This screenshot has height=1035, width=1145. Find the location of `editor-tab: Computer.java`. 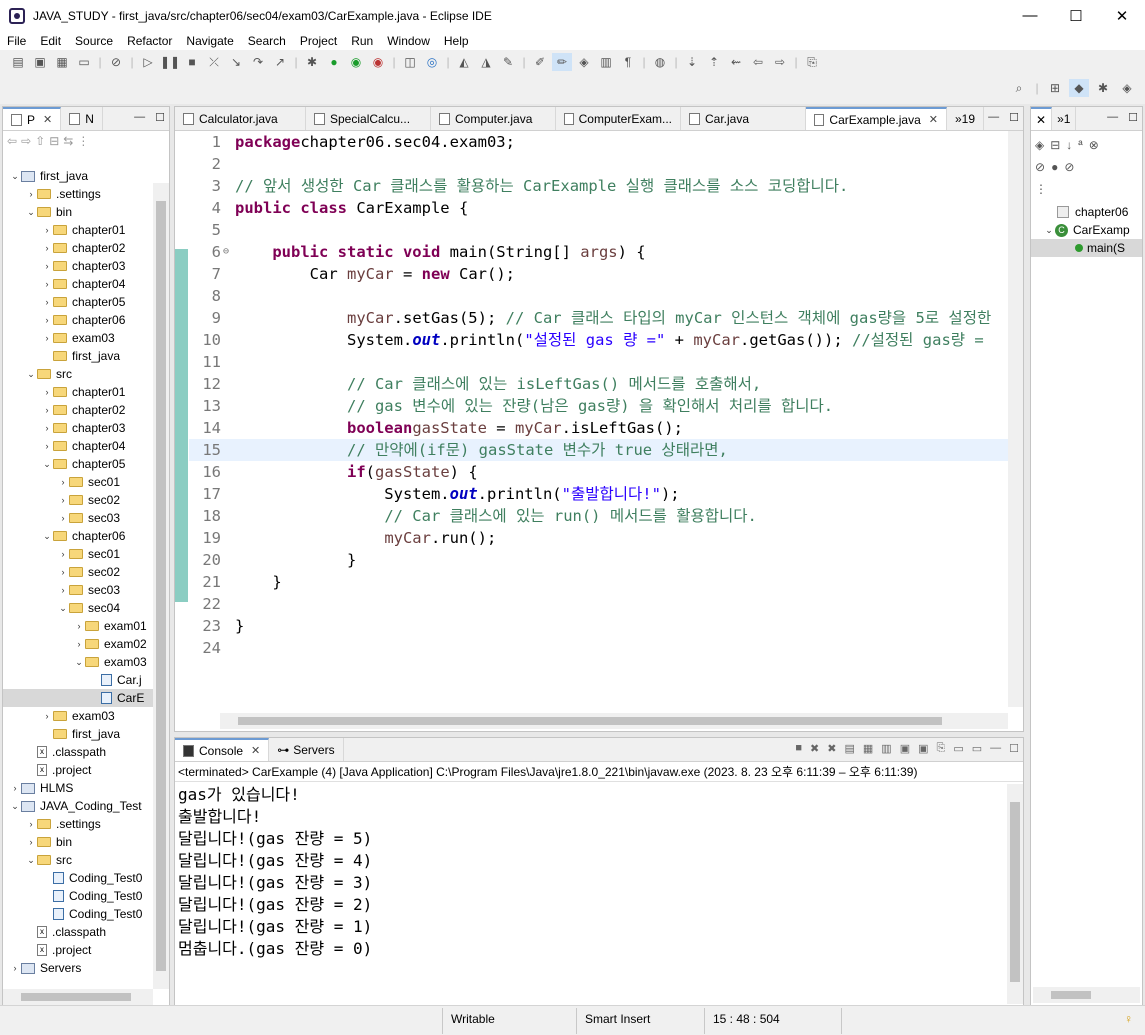

editor-tab: Computer.java is located at coordinates (493, 118).